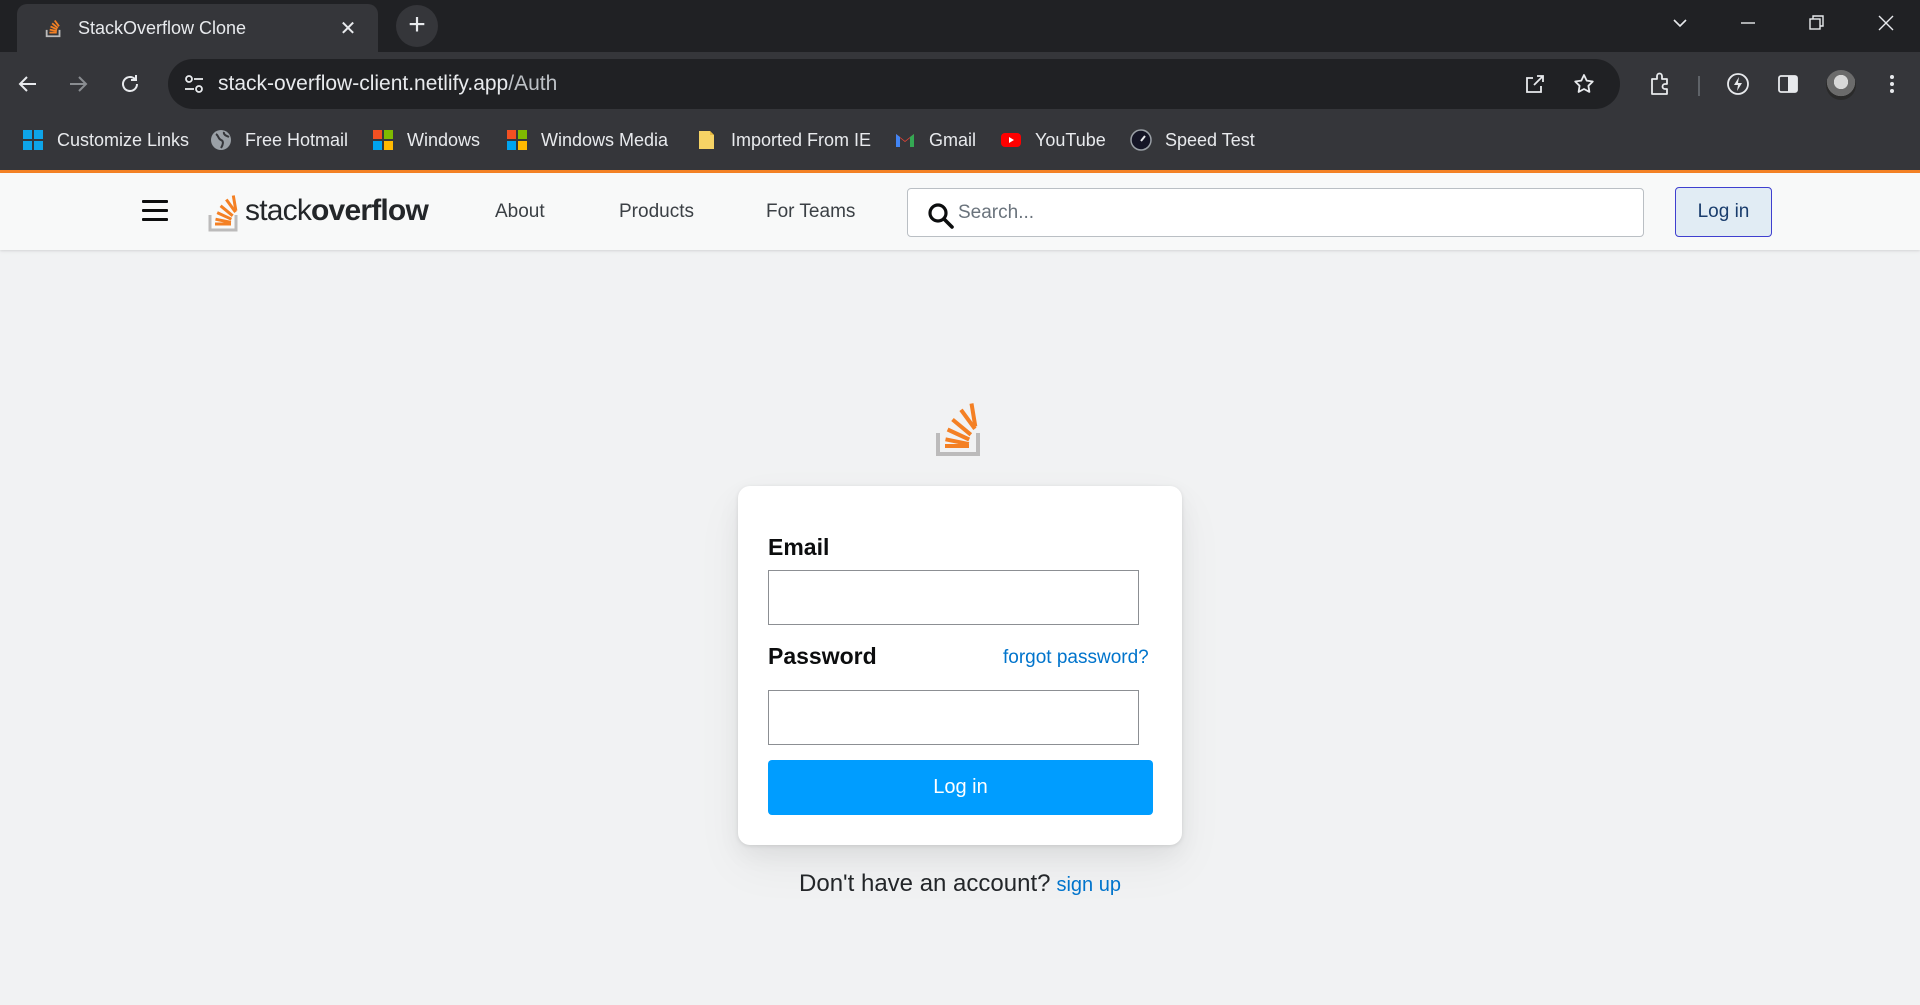 The image size is (1920, 1005). I want to click on youtube-icon, so click(1011, 140).